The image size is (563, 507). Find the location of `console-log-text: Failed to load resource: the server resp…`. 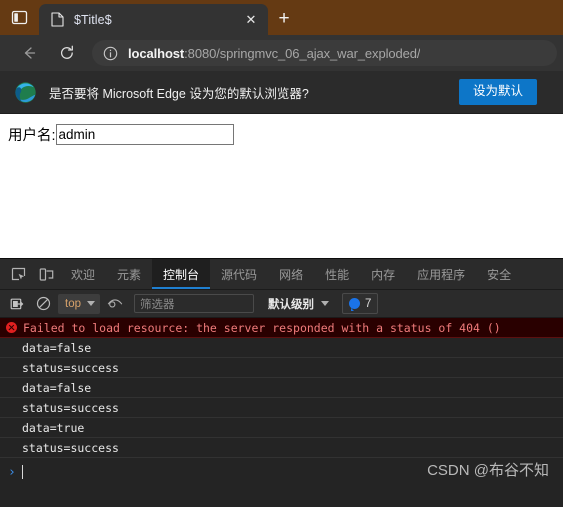

console-log-text: Failed to load resource: the server resp… is located at coordinates (262, 327).